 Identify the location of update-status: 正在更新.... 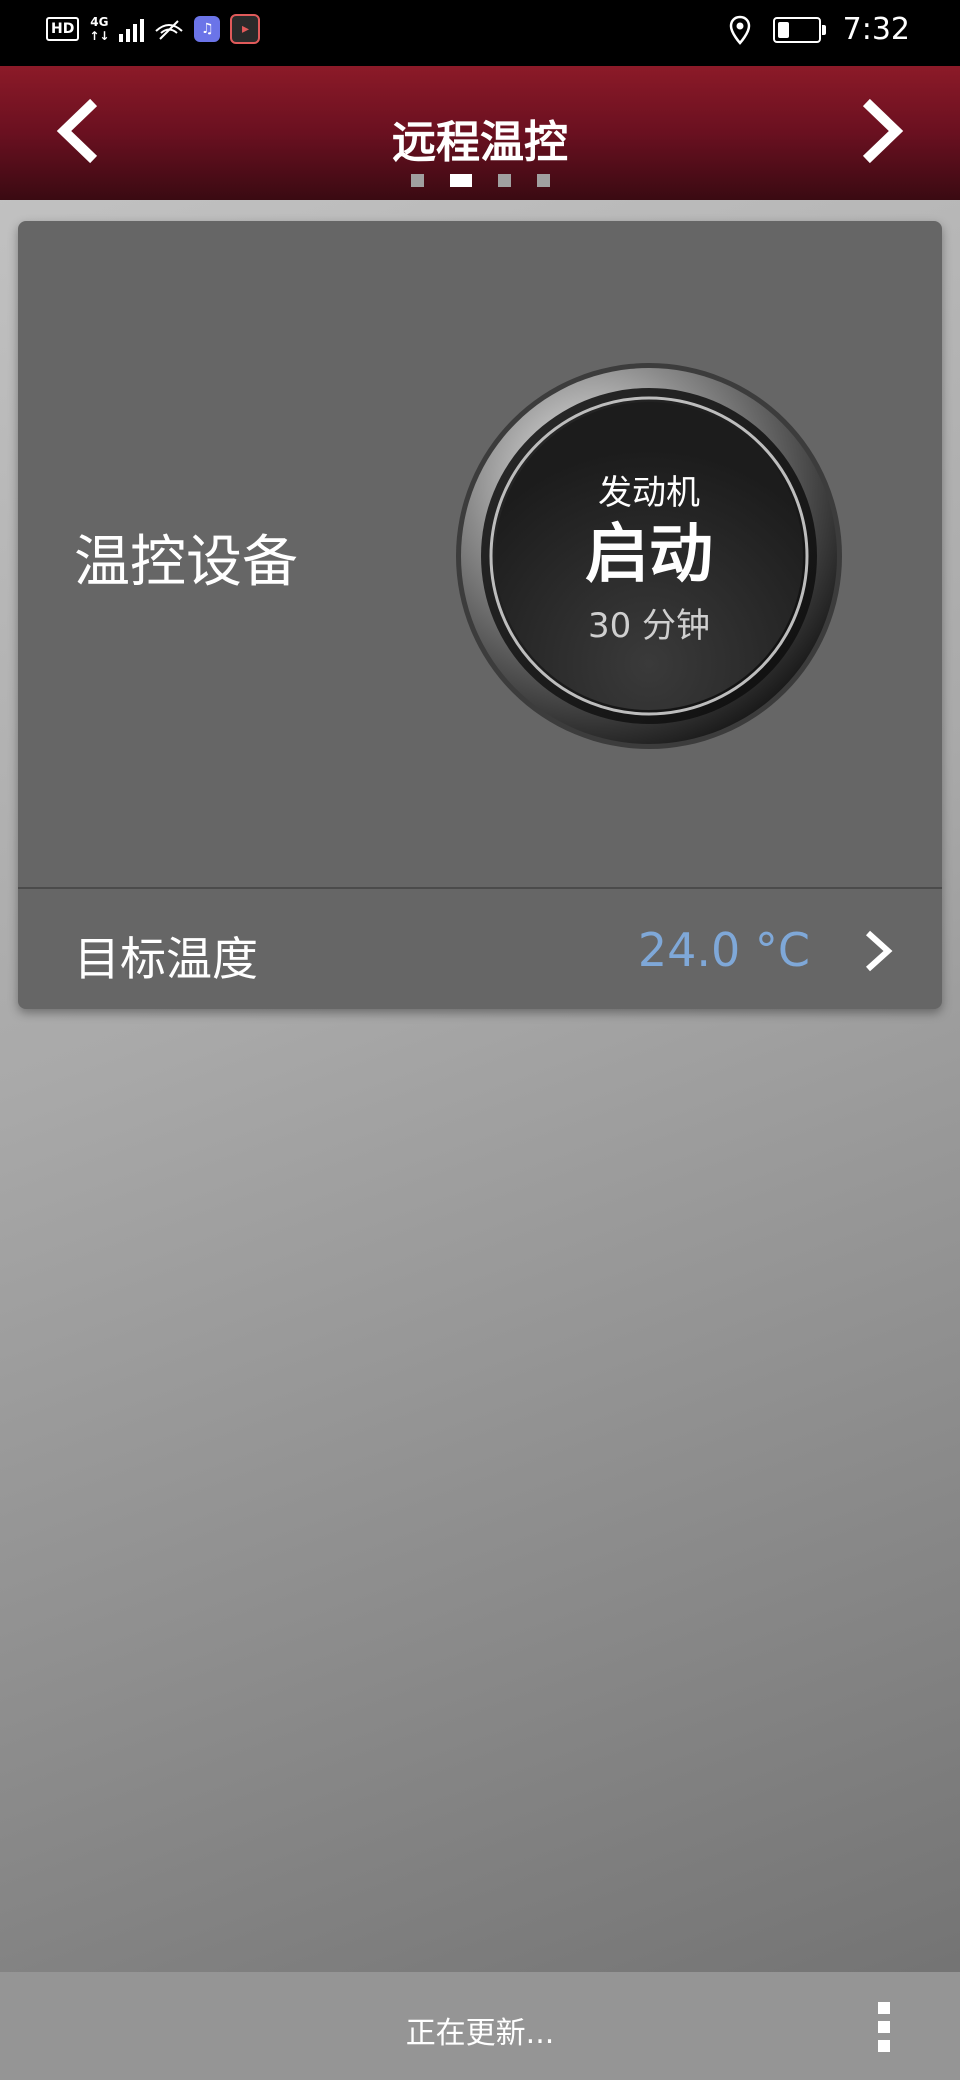
(480, 2033).